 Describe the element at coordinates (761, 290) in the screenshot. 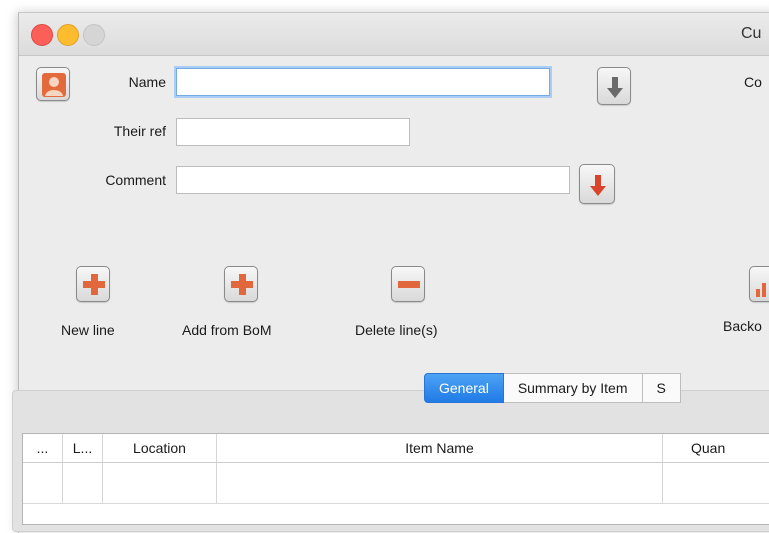

I see `bar-chart-icon` at that location.